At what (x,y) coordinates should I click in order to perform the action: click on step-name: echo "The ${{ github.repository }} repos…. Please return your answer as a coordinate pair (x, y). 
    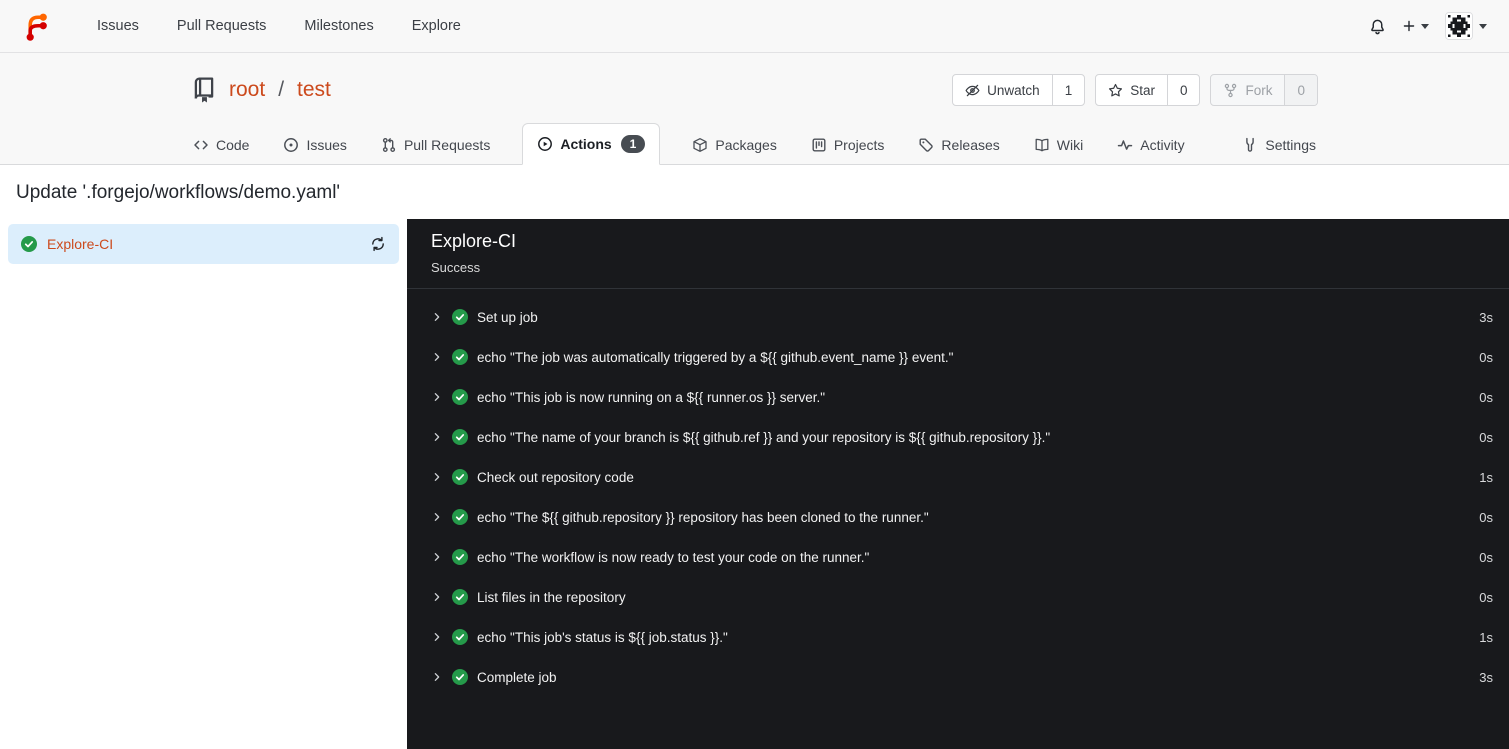
    Looking at the image, I should click on (703, 517).